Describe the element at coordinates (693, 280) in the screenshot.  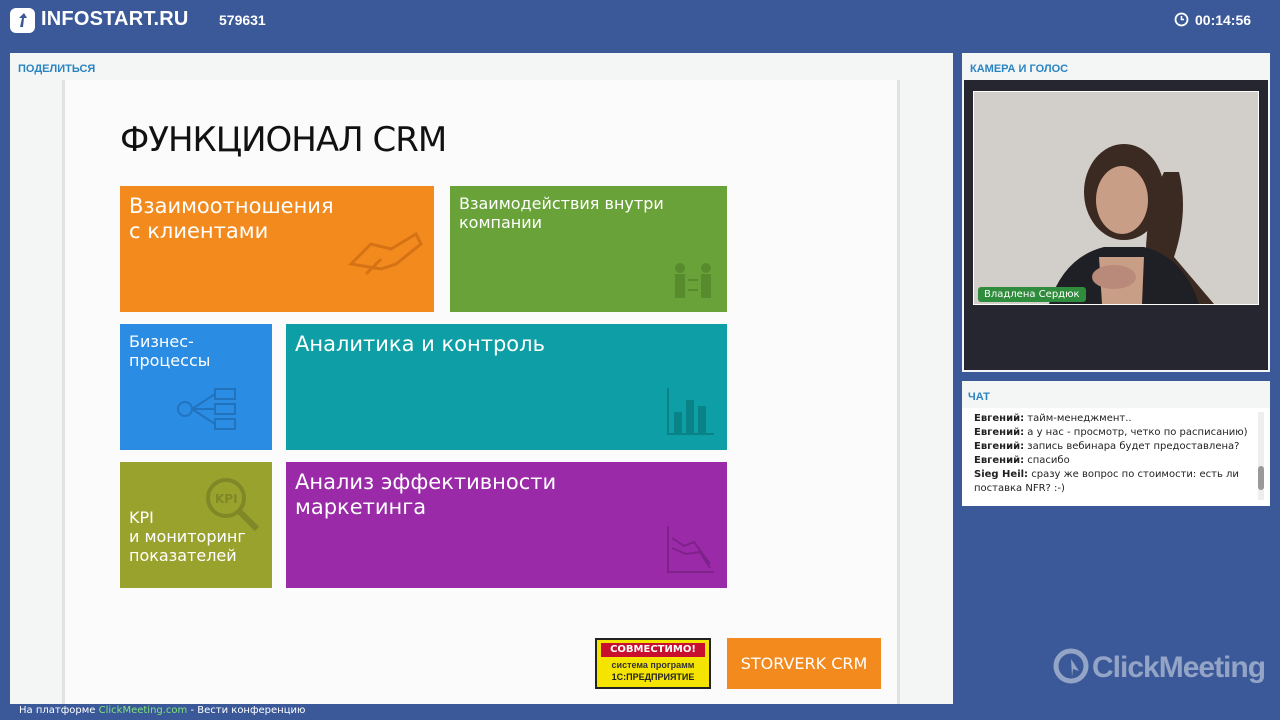
I see `people-icon` at that location.